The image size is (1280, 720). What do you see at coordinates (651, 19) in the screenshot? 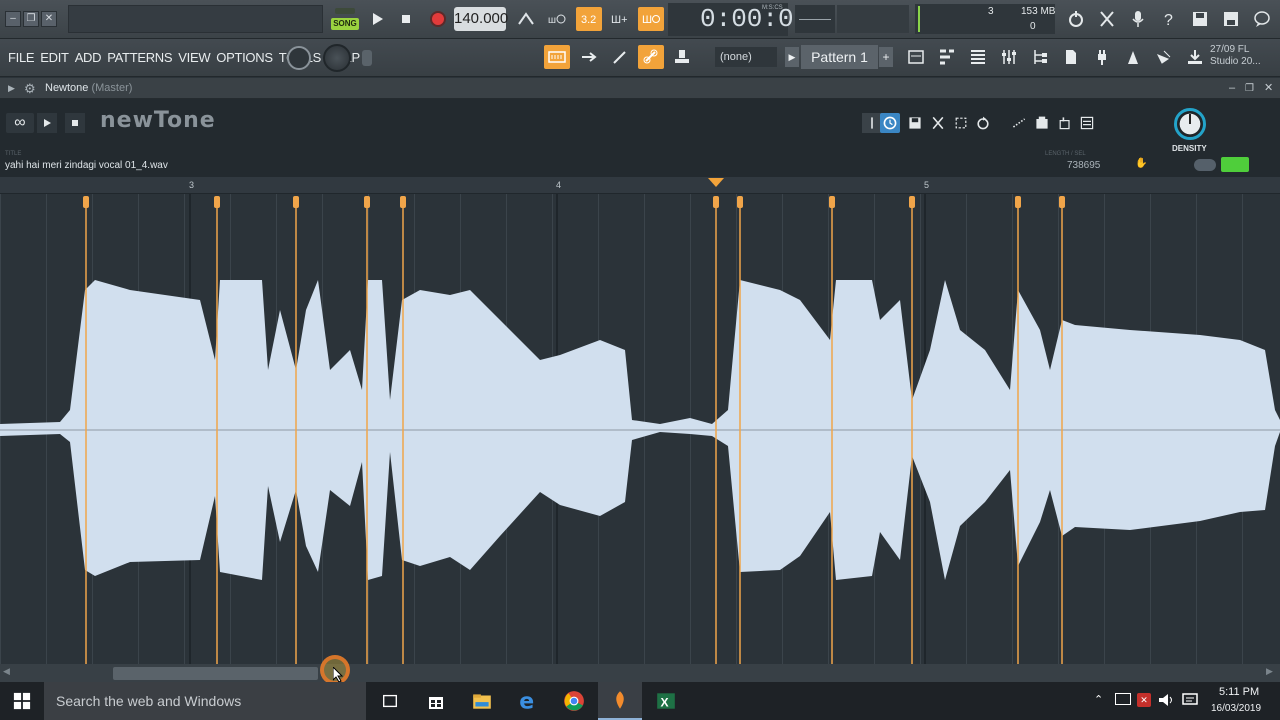
I see `loop-record-button: Ш` at bounding box center [651, 19].